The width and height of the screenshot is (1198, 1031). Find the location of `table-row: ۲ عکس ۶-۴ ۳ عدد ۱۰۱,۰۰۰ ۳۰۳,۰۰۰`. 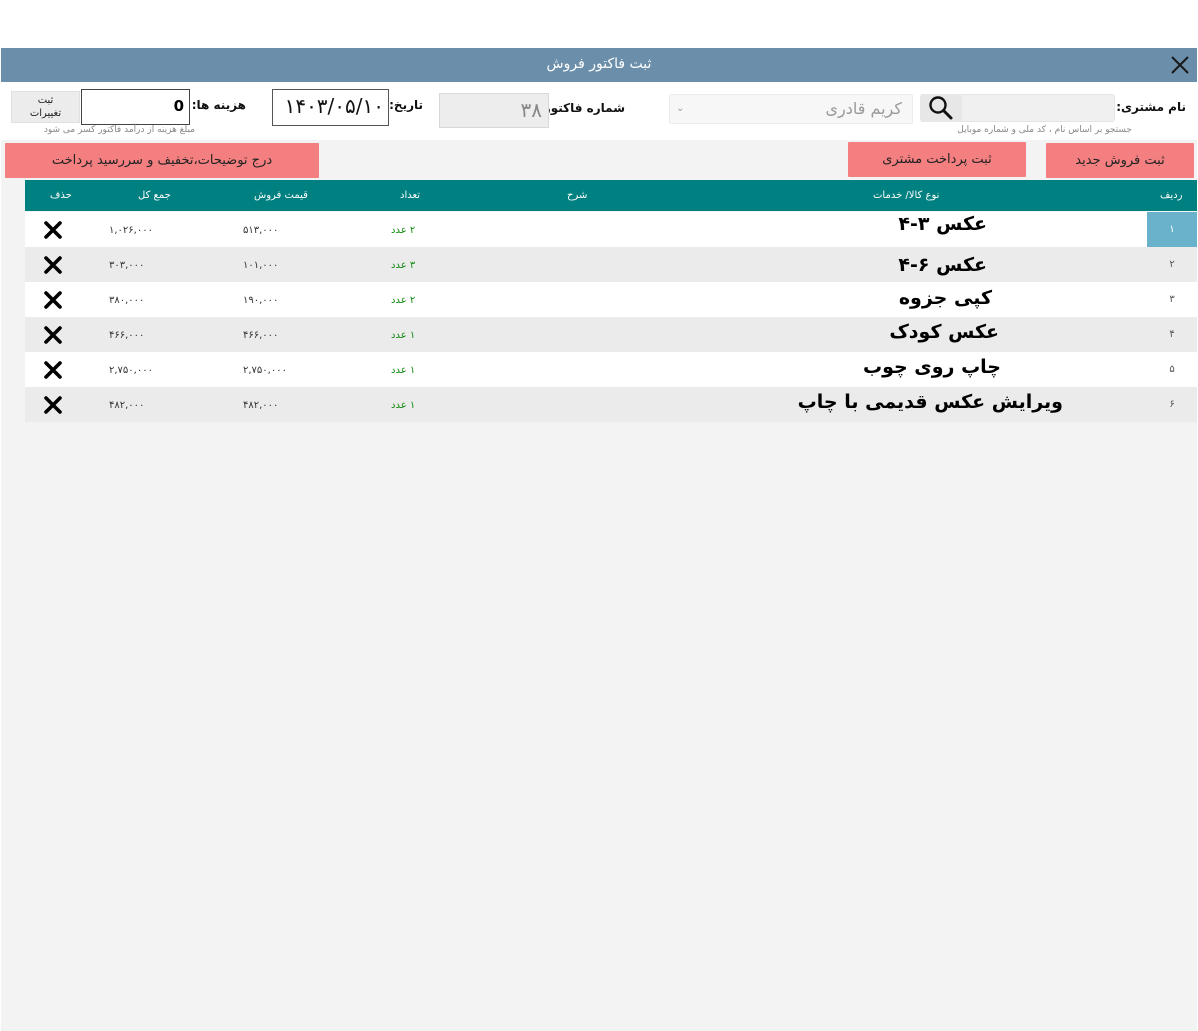

table-row: ۲ عکس ۶-۴ ۳ عدد ۱۰۱,۰۰۰ ۳۰۳,۰۰۰ is located at coordinates (611, 264).